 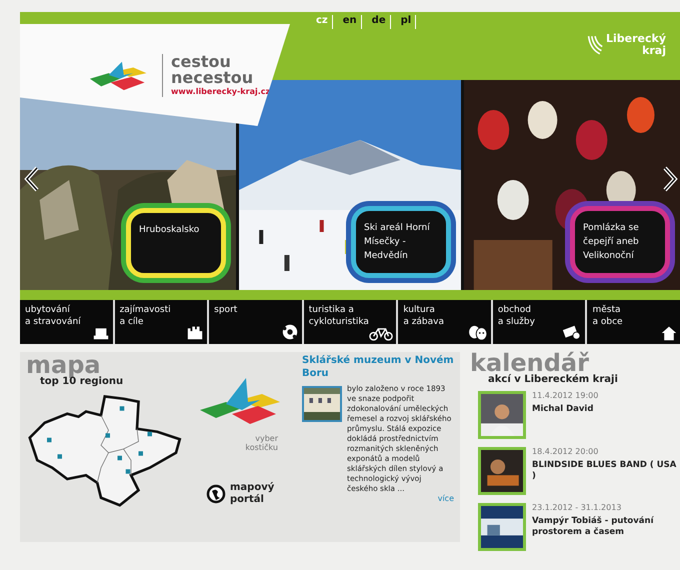 I want to click on section-subtitle: akcí v Libereckém kraji, so click(x=553, y=379).